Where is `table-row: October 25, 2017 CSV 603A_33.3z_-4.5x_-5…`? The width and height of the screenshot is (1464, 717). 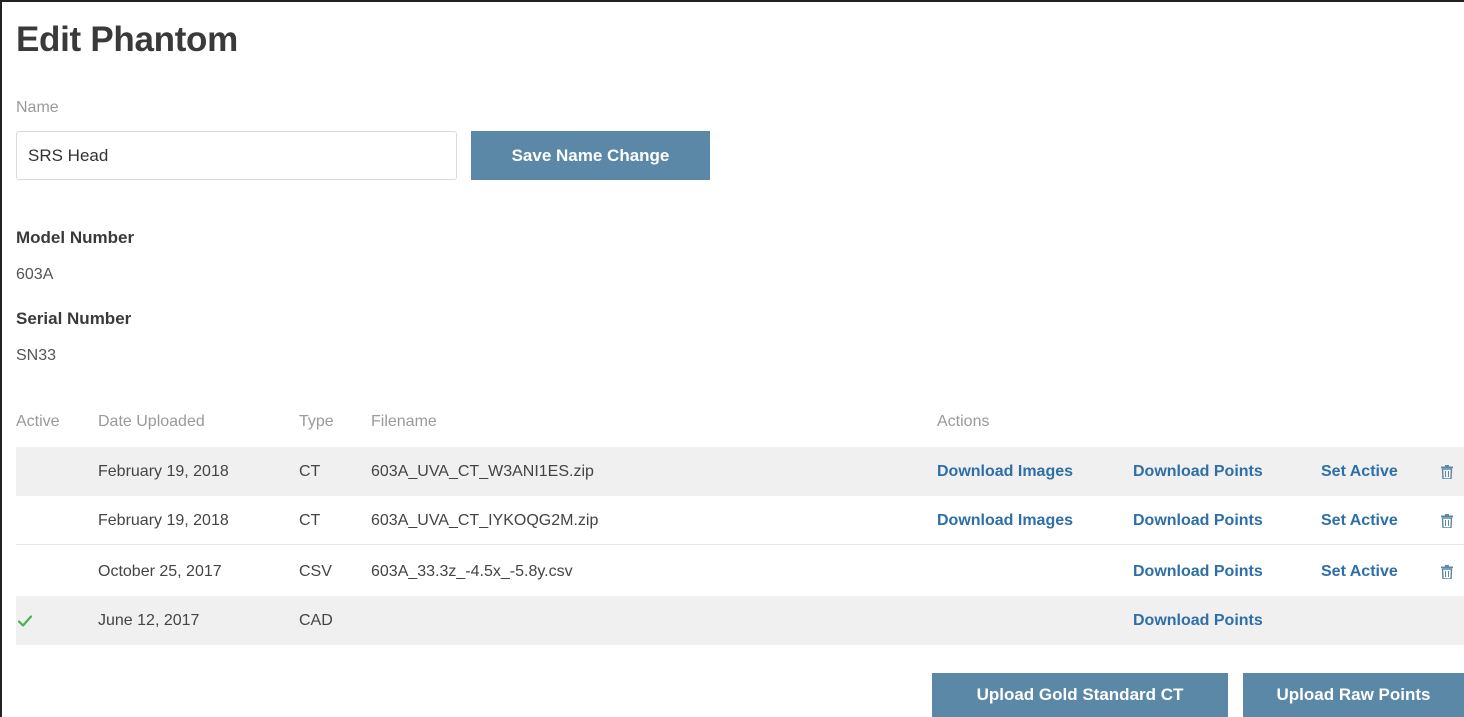 table-row: October 25, 2017 CSV 603A_33.3z_-4.5x_-5… is located at coordinates (740, 571).